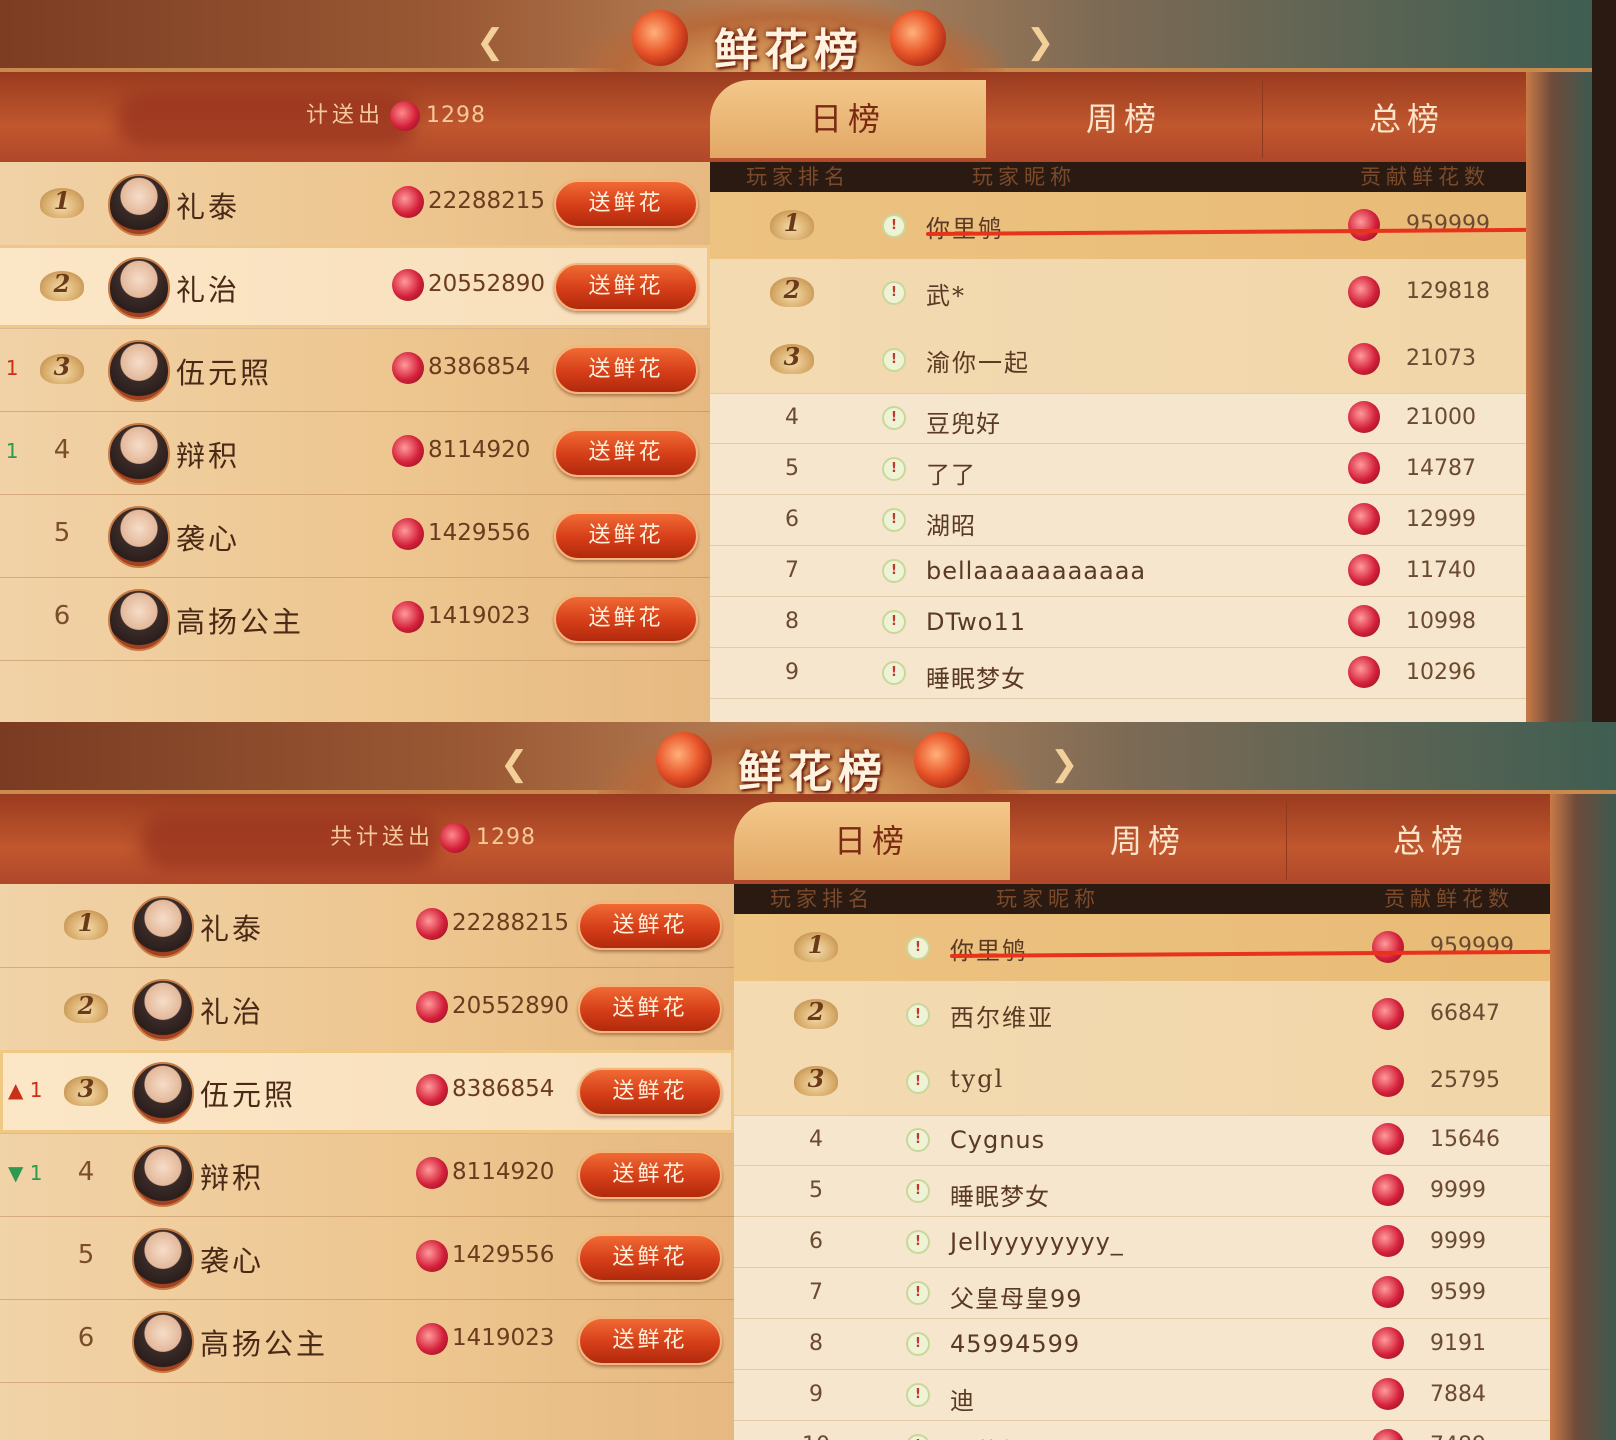 This screenshot has width=1616, height=1440. Describe the element at coordinates (792, 358) in the screenshot. I see `rank-medal-icon: 3` at that location.